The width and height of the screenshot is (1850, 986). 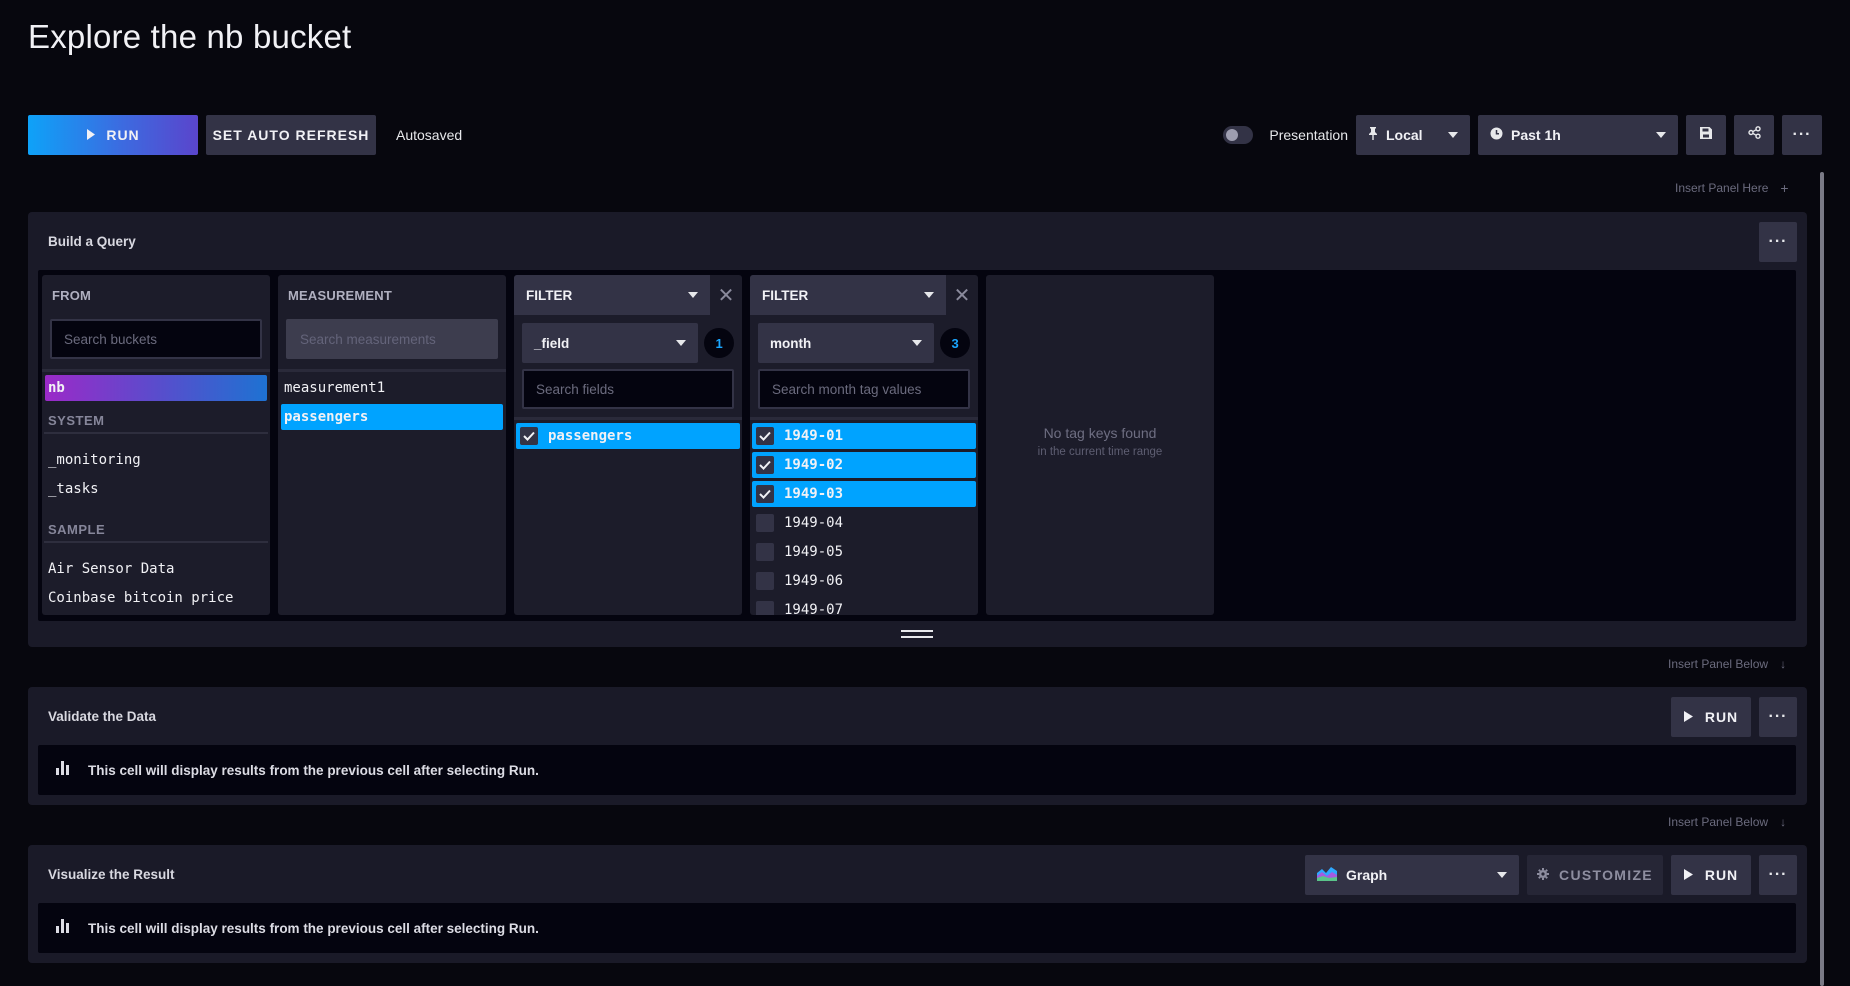 What do you see at coordinates (340, 295) in the screenshot?
I see `measurement-header: MEASUREMENT` at bounding box center [340, 295].